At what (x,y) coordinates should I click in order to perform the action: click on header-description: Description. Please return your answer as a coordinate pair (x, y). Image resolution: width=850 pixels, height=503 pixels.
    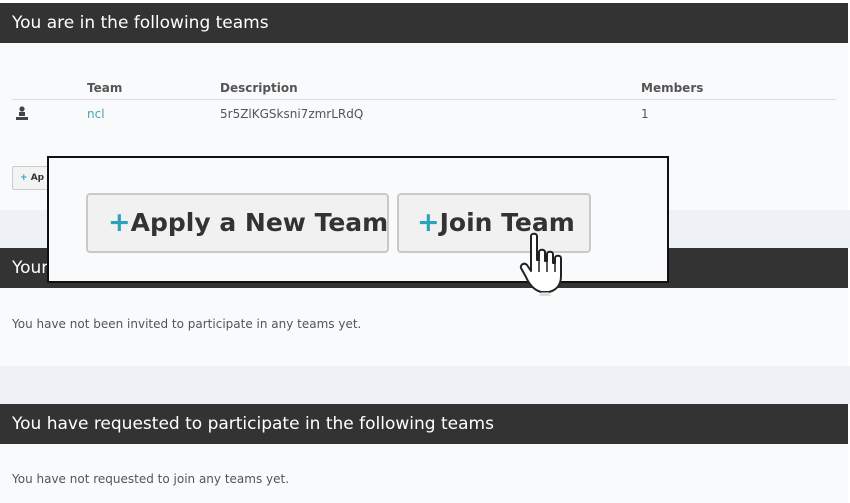
    Looking at the image, I should click on (430, 87).